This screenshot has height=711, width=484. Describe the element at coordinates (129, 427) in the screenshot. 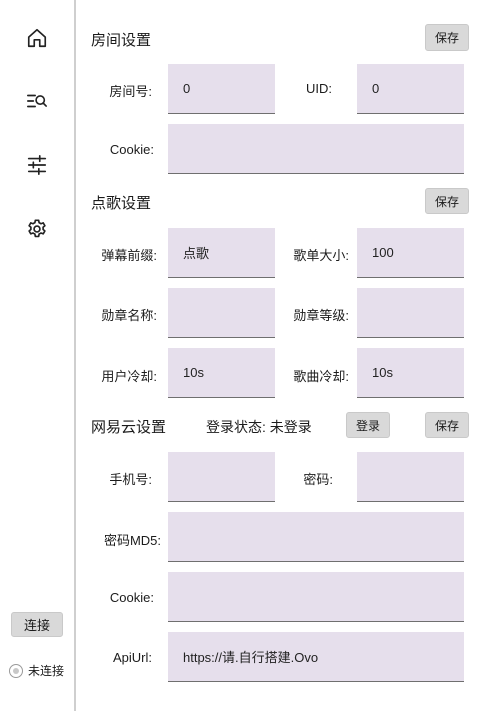

I see `netease-settings-title: 网易云设置` at that location.